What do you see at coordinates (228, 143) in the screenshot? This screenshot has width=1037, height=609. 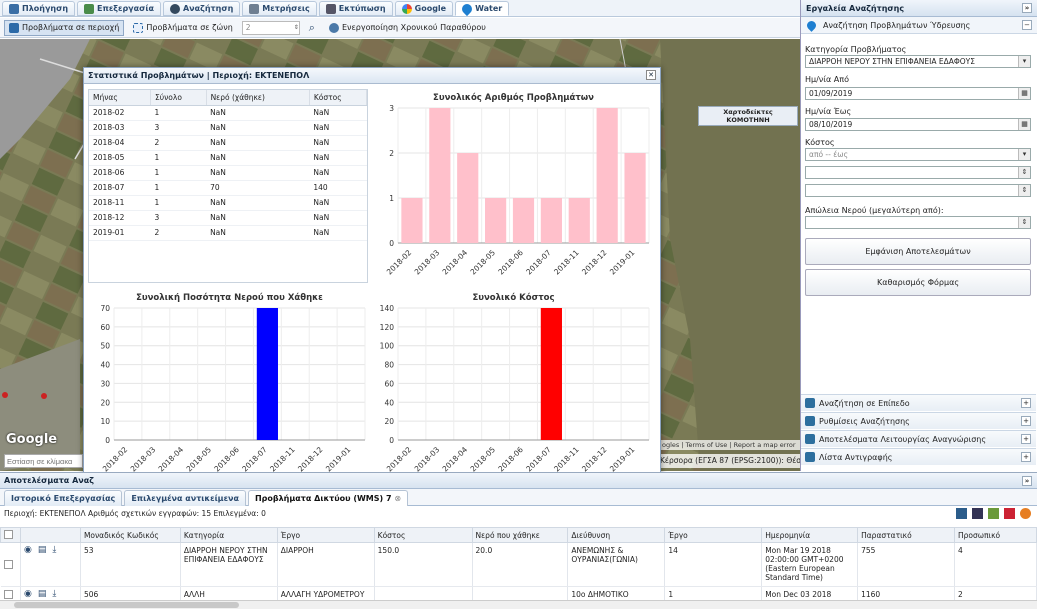 I see `table-row: 2018-04 2 NaN NaN` at bounding box center [228, 143].